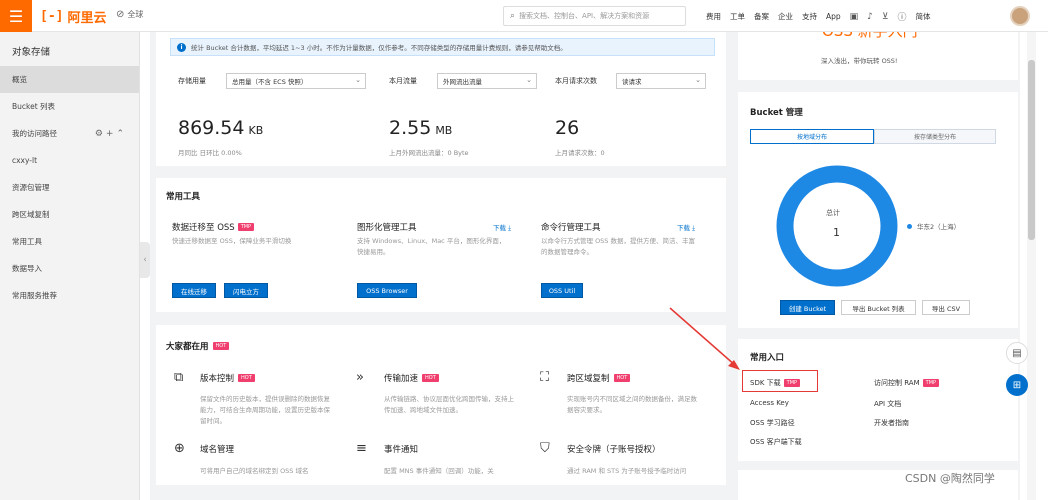 The image size is (1048, 500). What do you see at coordinates (449, 404) in the screenshot?
I see `feature-accel-desc: 从传输链路、协议层面优化跨国传输，支持上传加速、跨地域文件加速。` at bounding box center [449, 404].